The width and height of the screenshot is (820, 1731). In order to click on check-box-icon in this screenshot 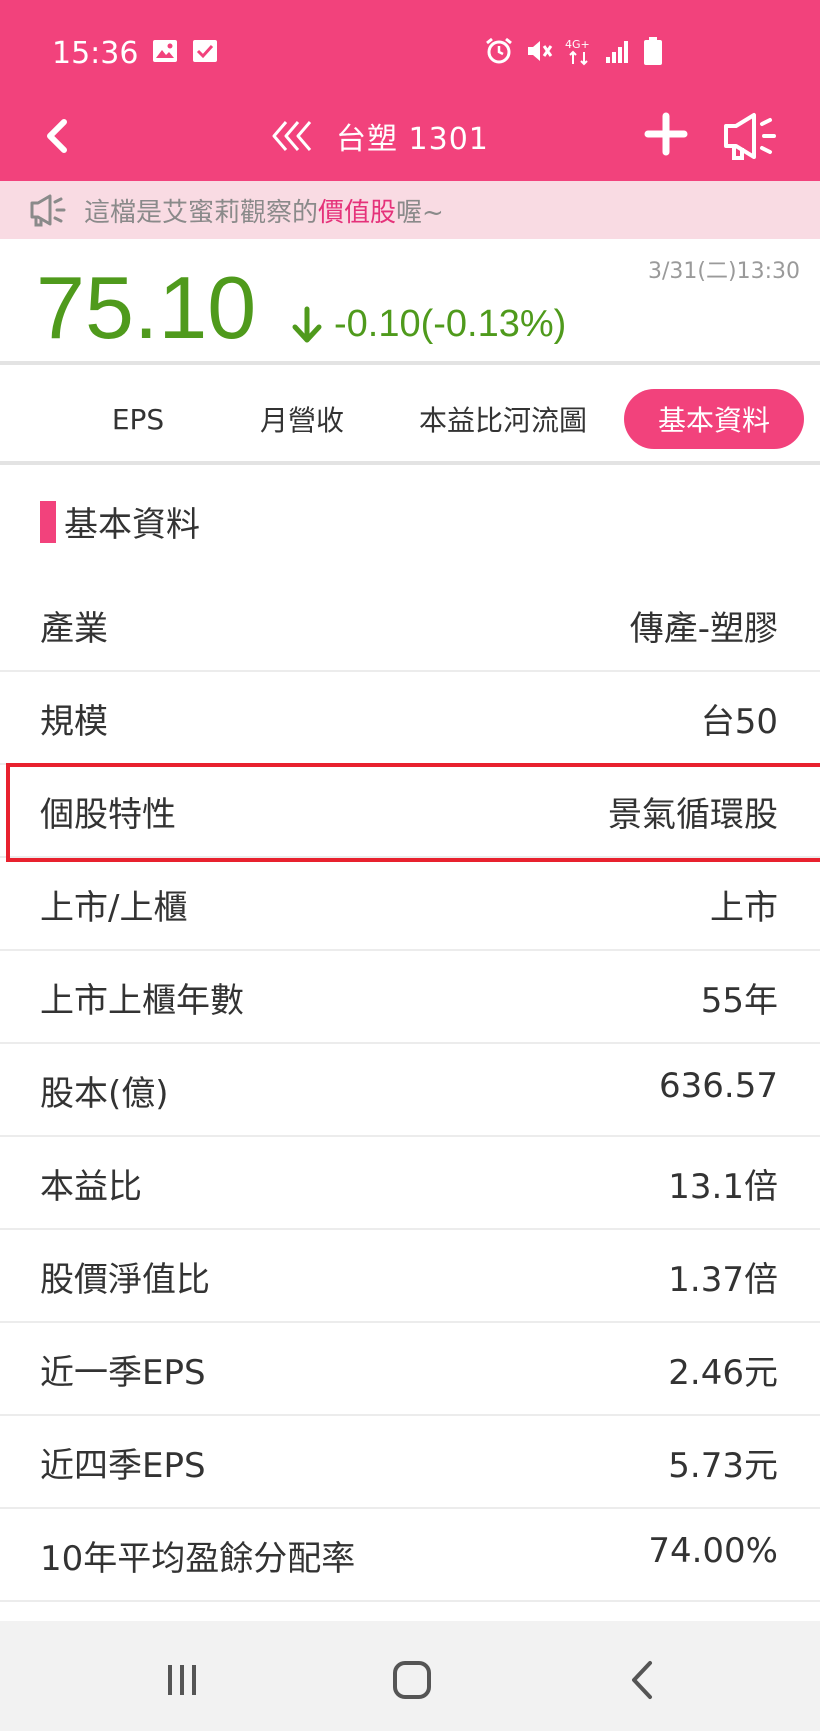, I will do `click(205, 51)`.